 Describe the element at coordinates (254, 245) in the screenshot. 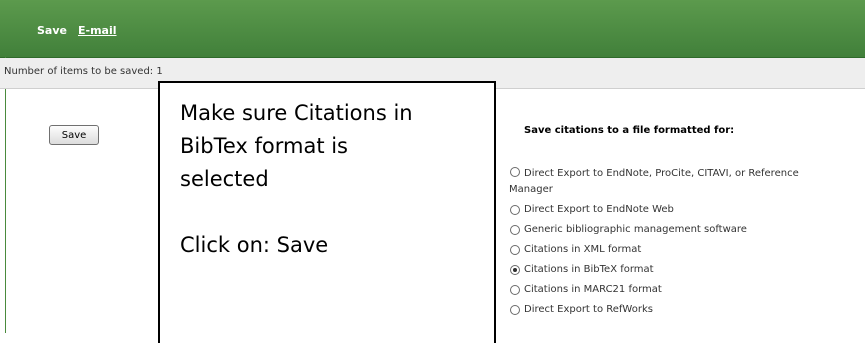

I see `callout-line-4: Click on: Save` at that location.